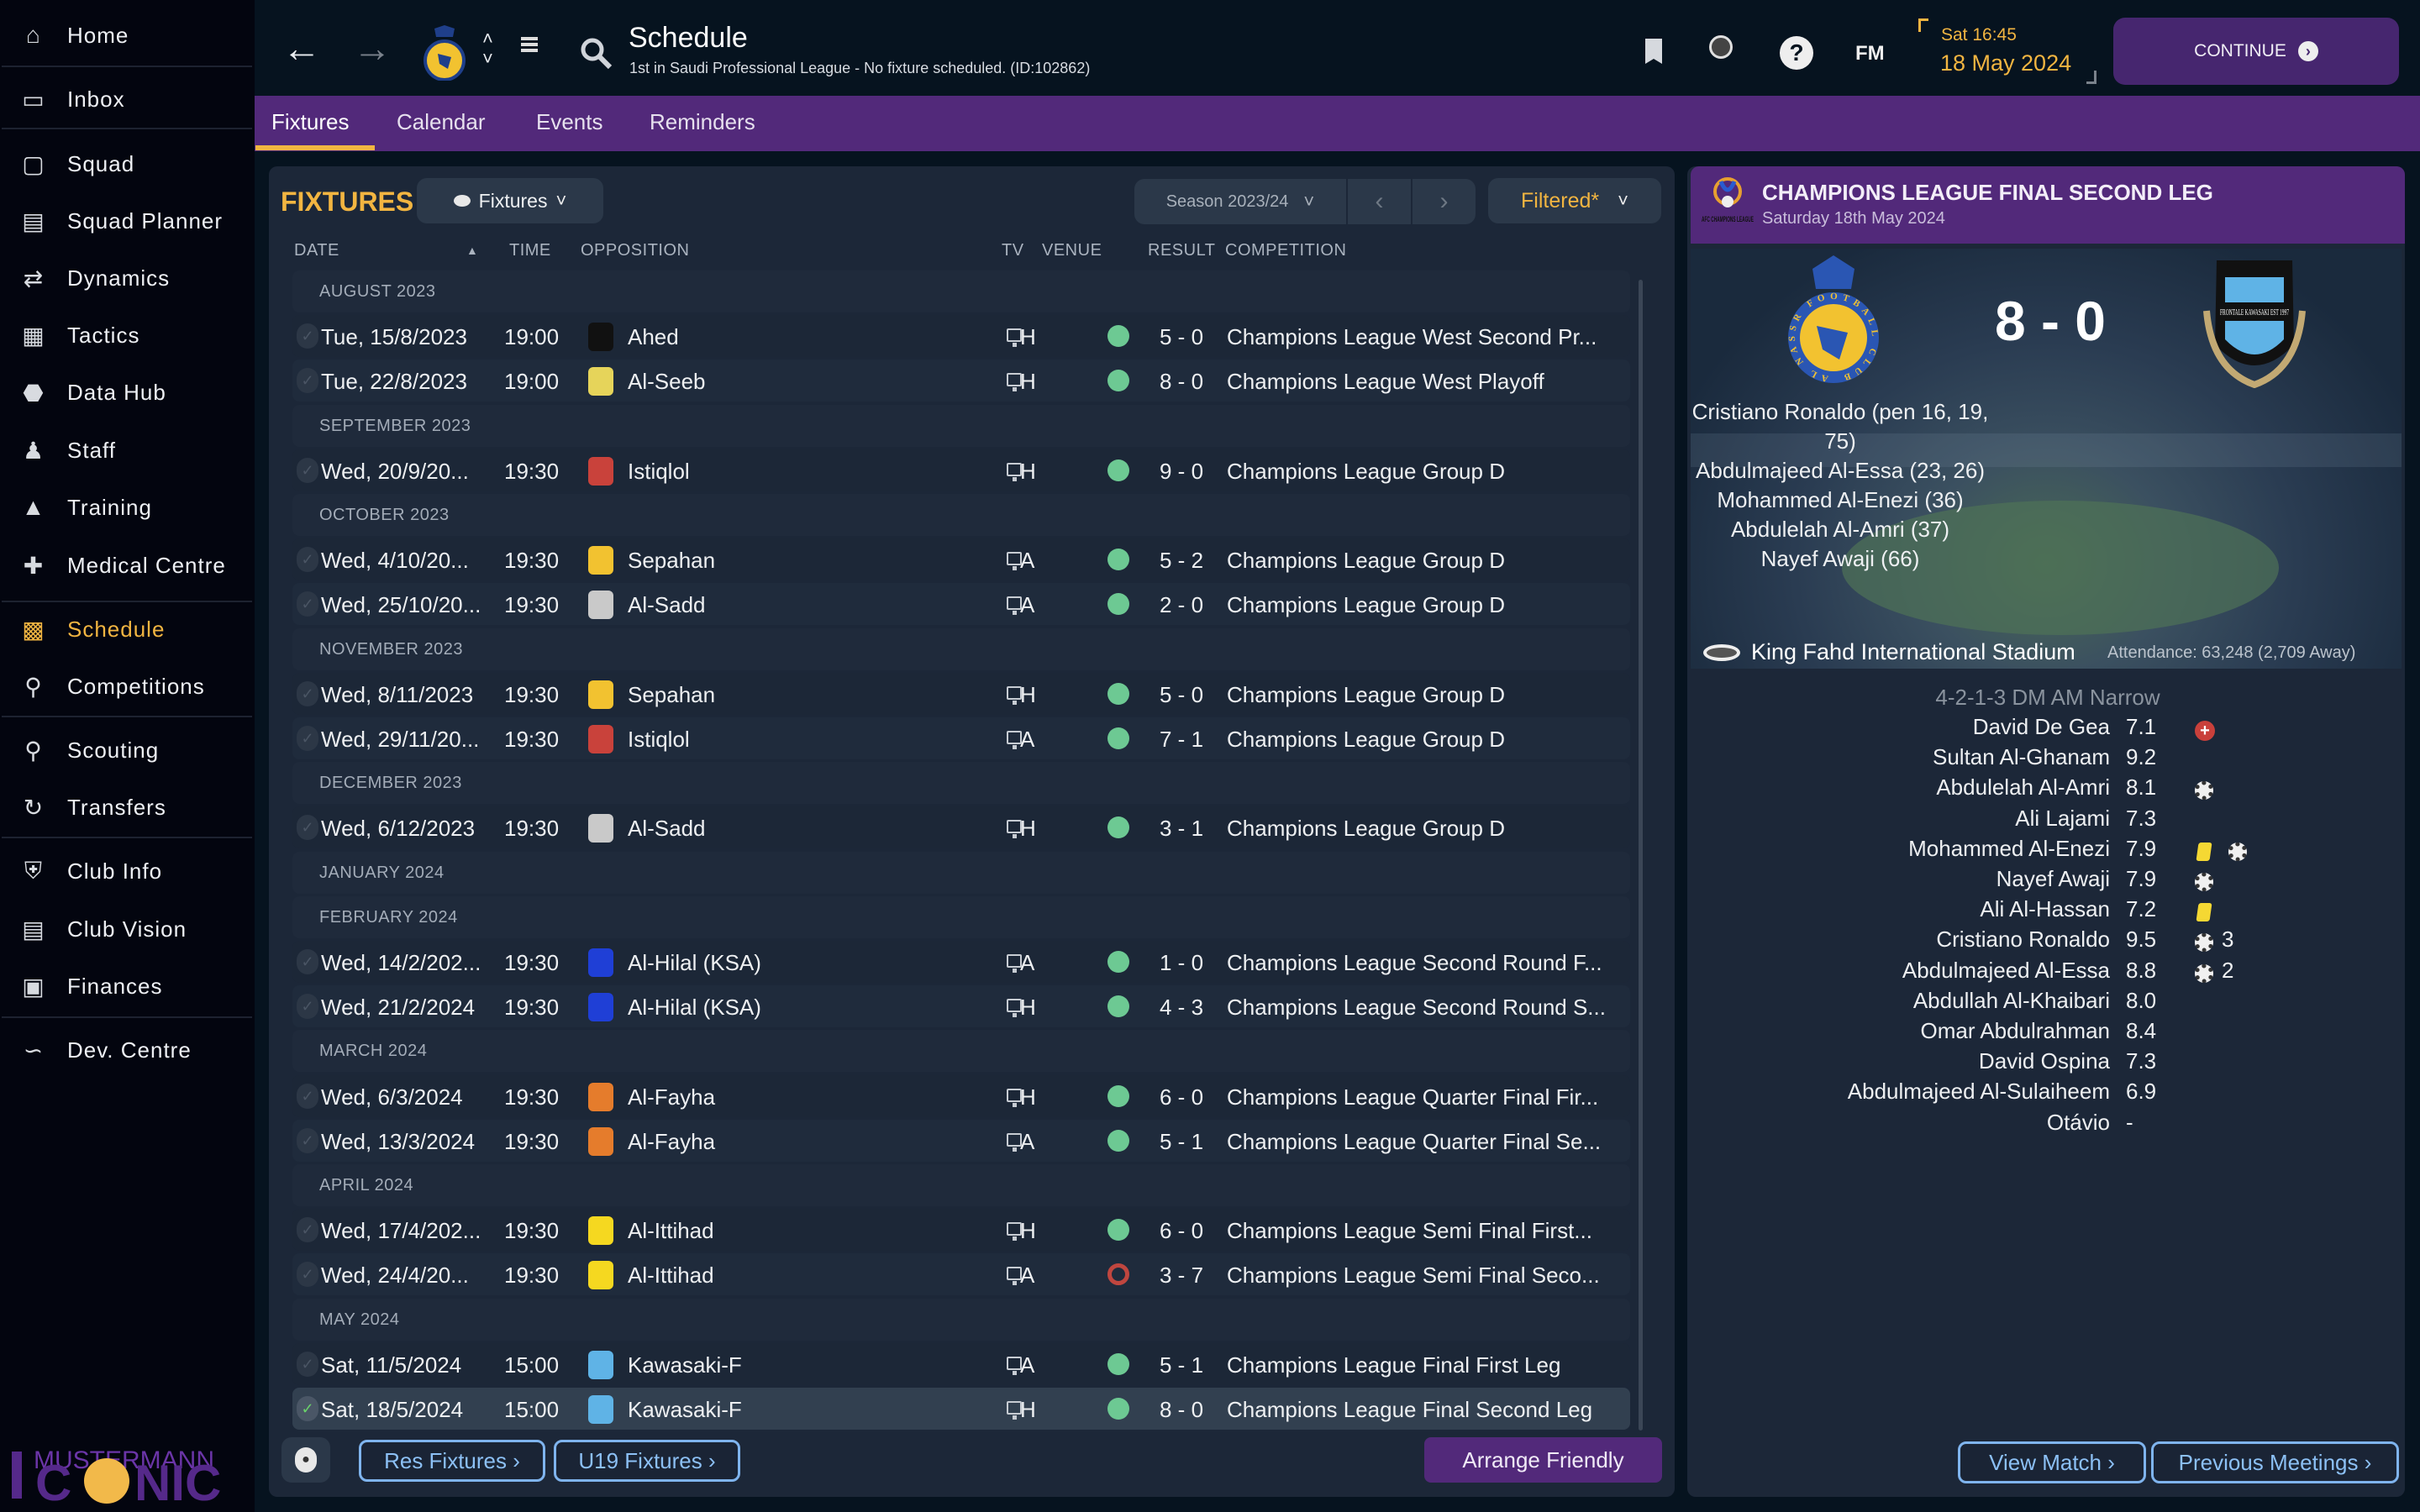 This screenshot has height=1512, width=2420. Describe the element at coordinates (1979, 1092) in the screenshot. I see `player-name: Abdulmajeed Al-Sulaiheem` at that location.